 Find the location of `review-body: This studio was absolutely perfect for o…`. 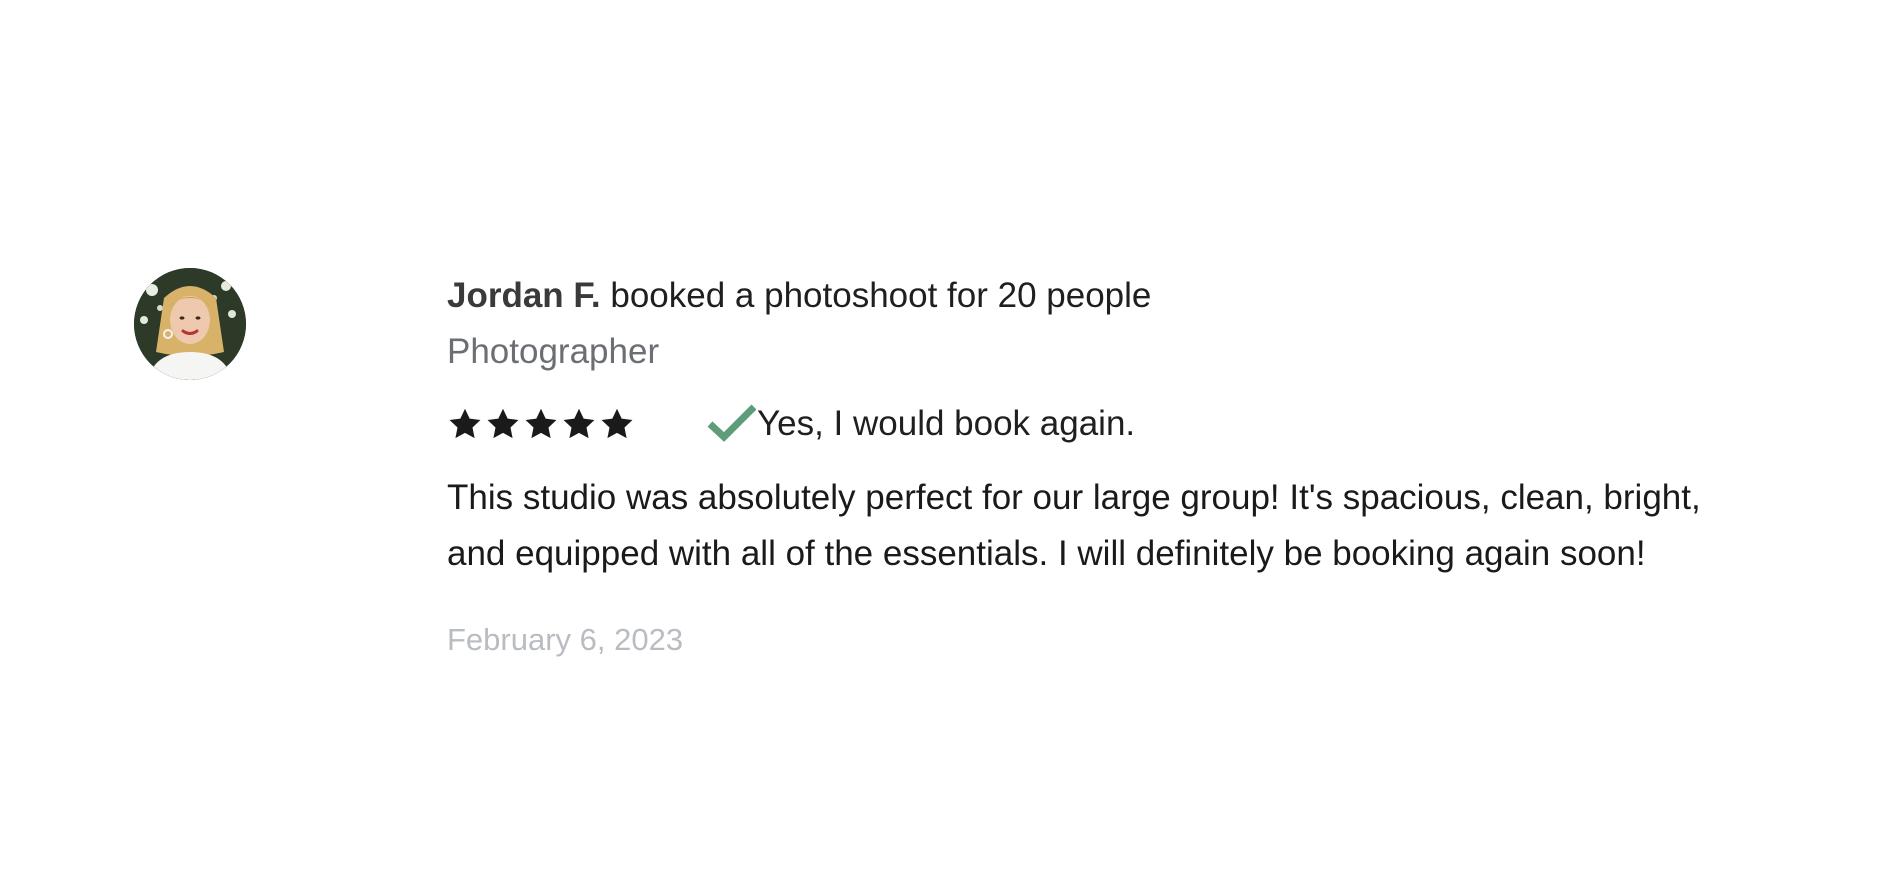

review-body: This studio was absolutely perfect for o… is located at coordinates (1074, 525).